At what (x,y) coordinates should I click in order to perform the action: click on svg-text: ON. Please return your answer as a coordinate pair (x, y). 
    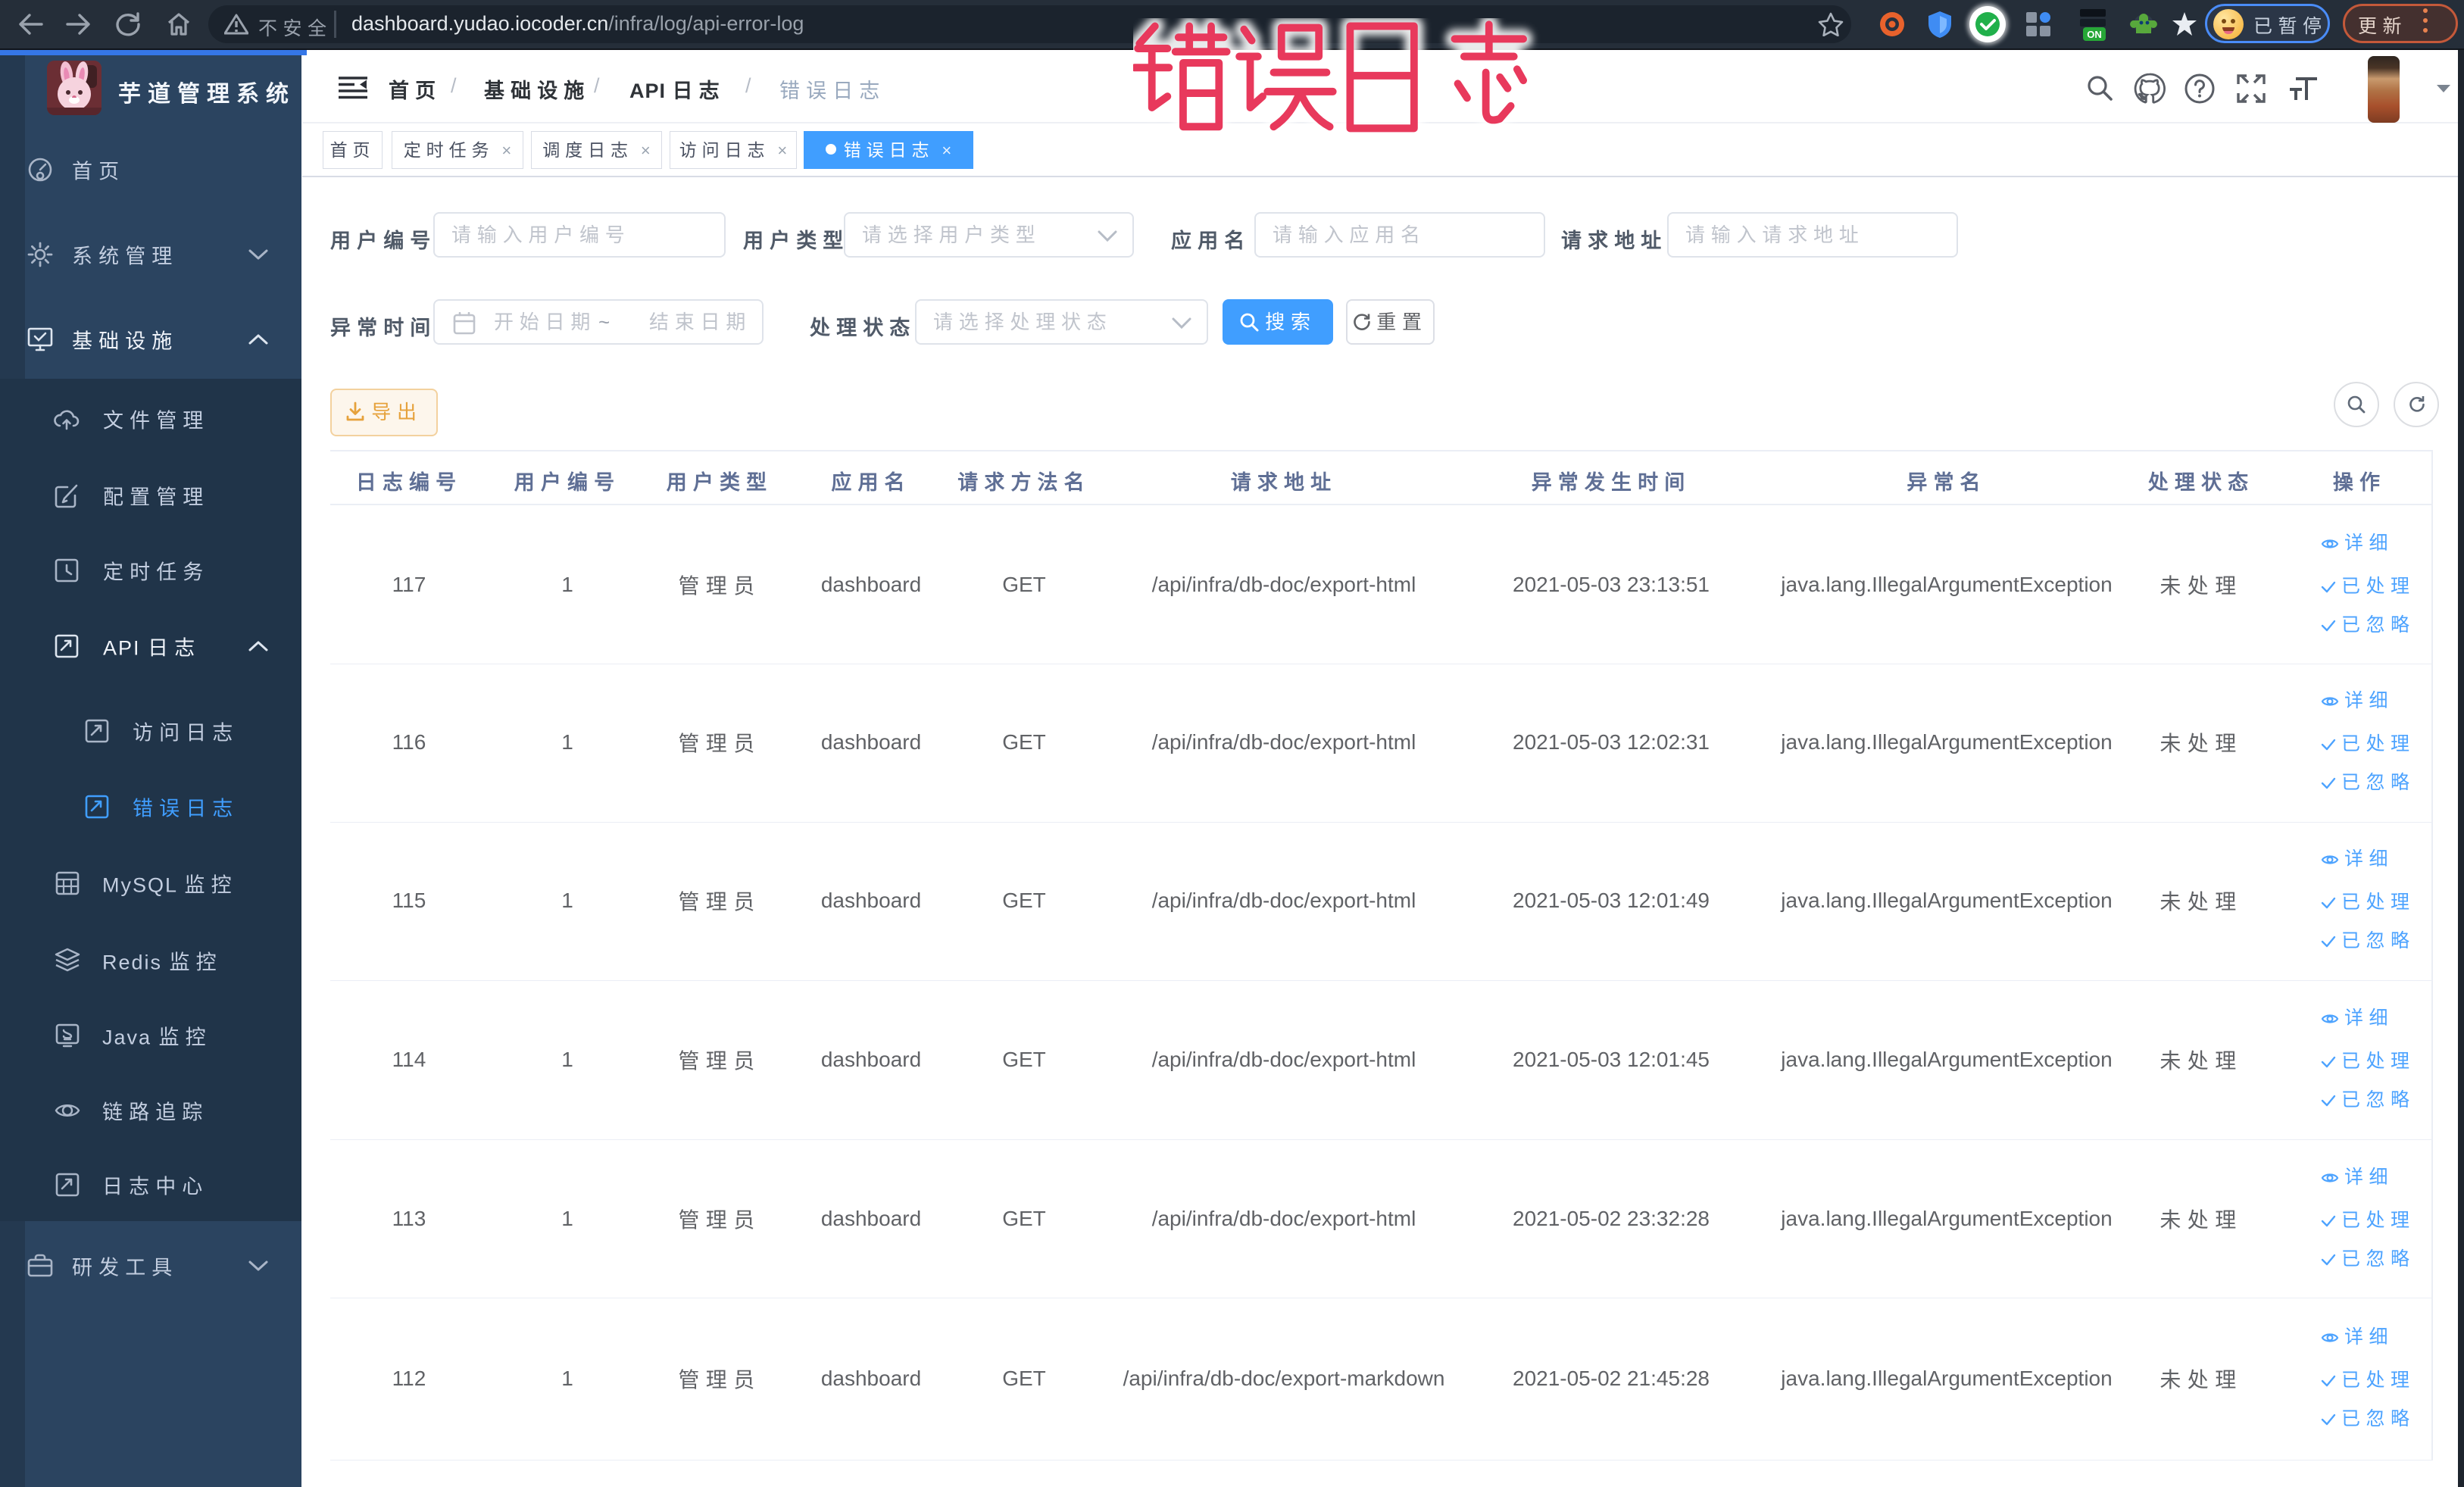
    Looking at the image, I should click on (2094, 34).